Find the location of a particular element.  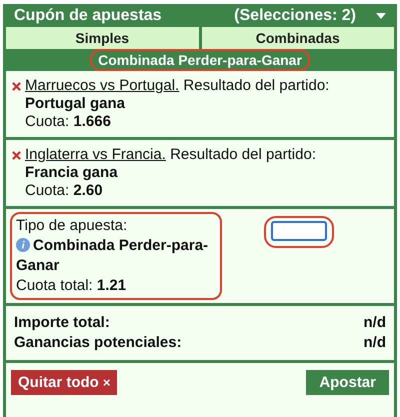

bet-mode-label: Combinada Perder-para-Ganar is located at coordinates (200, 60).